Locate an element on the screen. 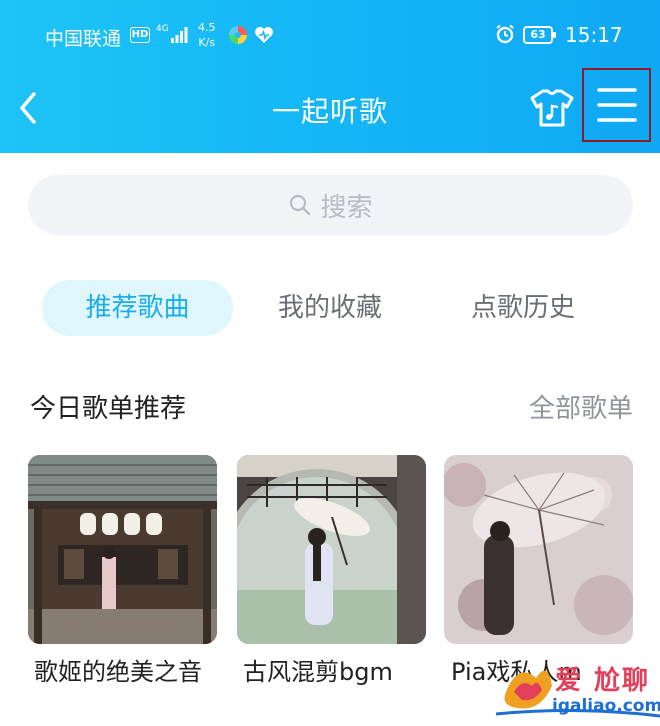 This screenshot has width=660, height=726. watermark-text: 爱 尬聊 is located at coordinates (603, 681).